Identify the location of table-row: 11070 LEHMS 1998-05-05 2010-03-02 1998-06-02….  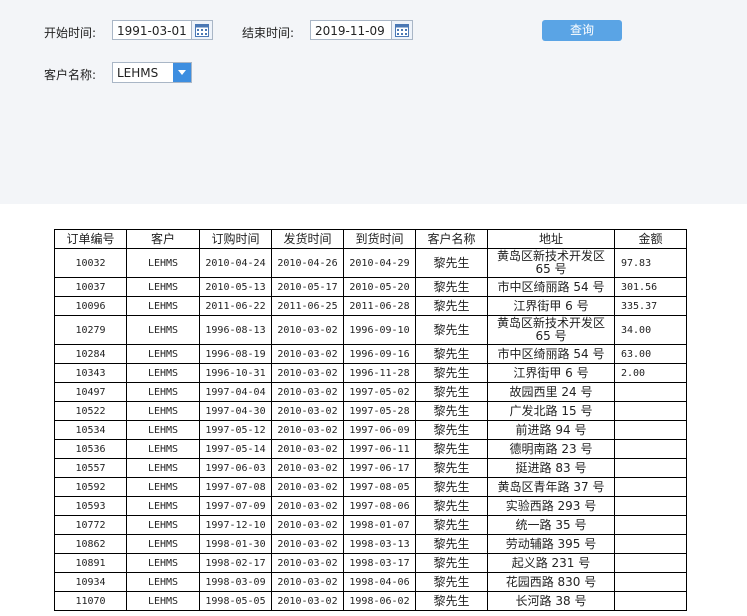
(370, 601).